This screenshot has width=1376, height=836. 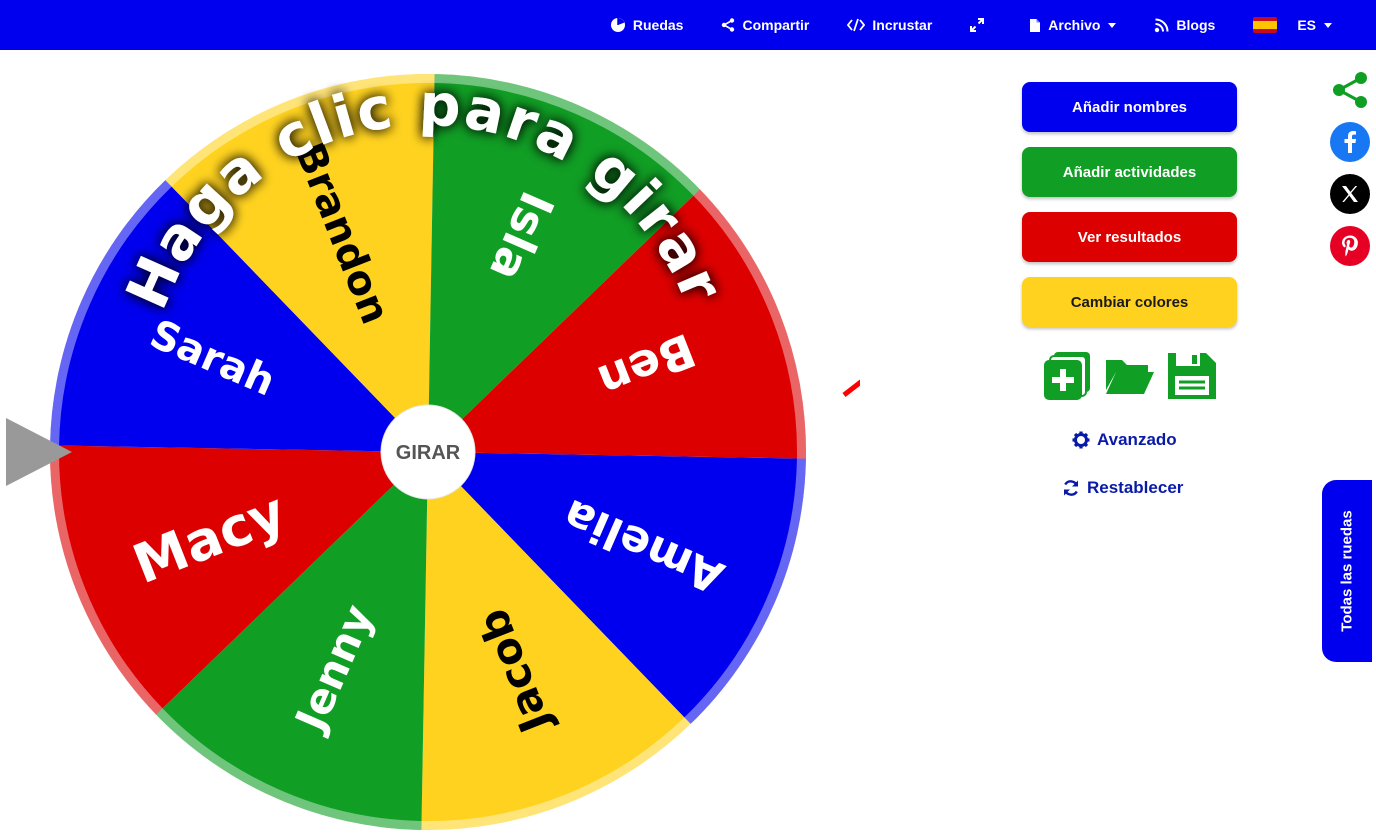 What do you see at coordinates (851, 388) in the screenshot?
I see `red-arrow-annotation` at bounding box center [851, 388].